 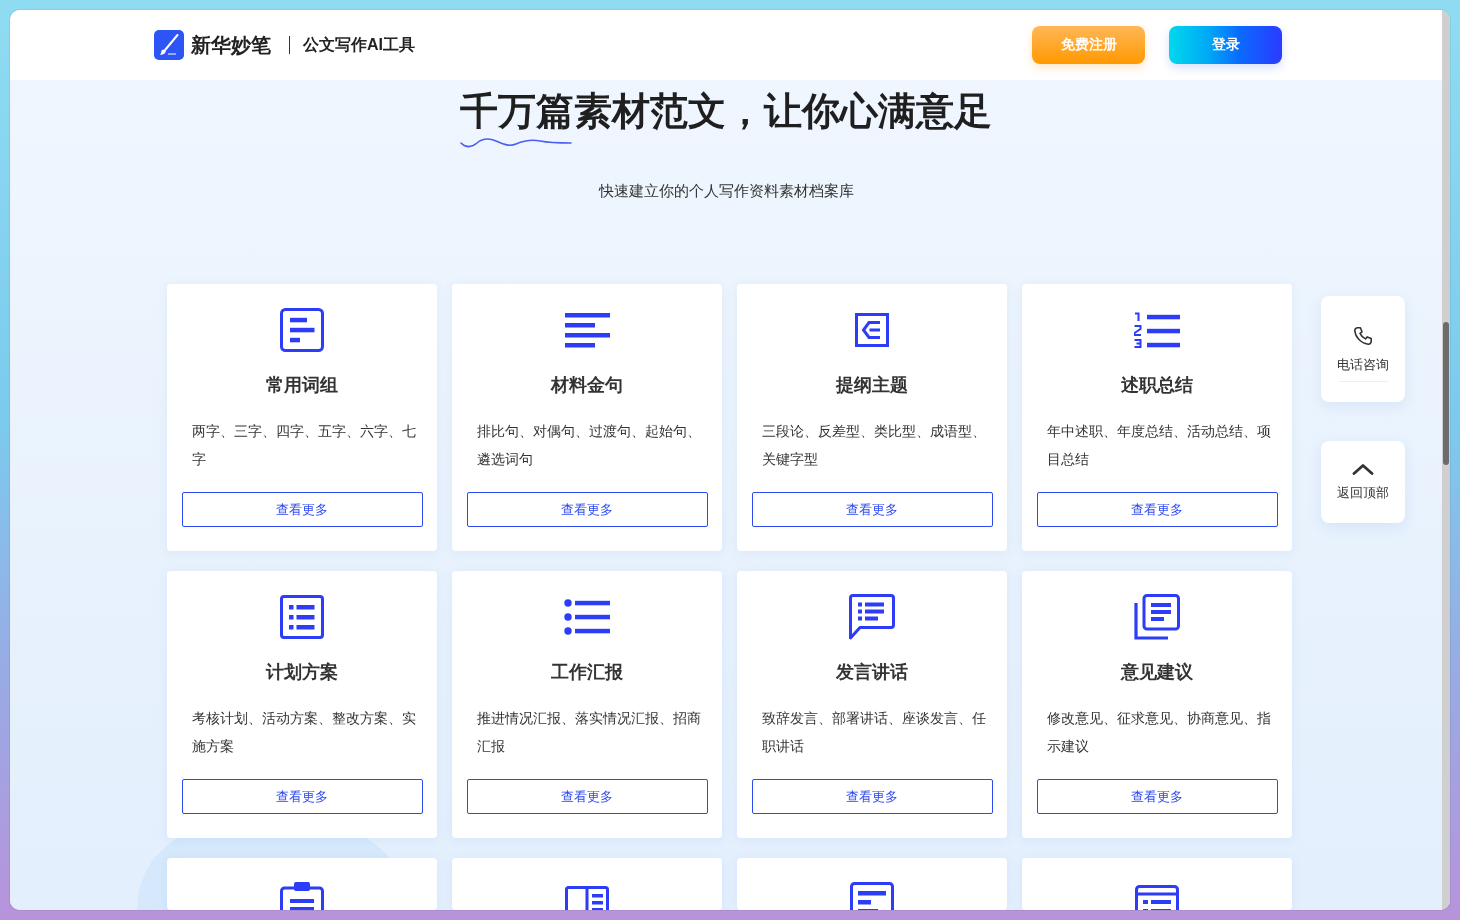 I want to click on card-description: 排比句、对偶句、过渡句、起始句、遴选词句, so click(x=589, y=445).